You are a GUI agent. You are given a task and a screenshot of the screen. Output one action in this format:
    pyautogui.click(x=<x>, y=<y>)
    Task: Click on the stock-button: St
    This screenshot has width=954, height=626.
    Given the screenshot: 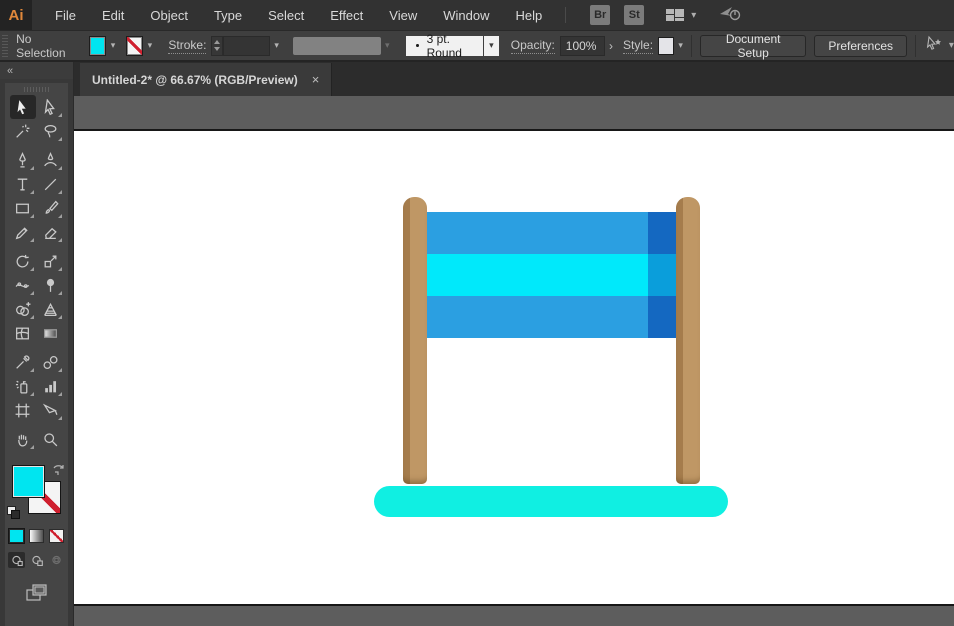 What is the action you would take?
    pyautogui.click(x=634, y=15)
    